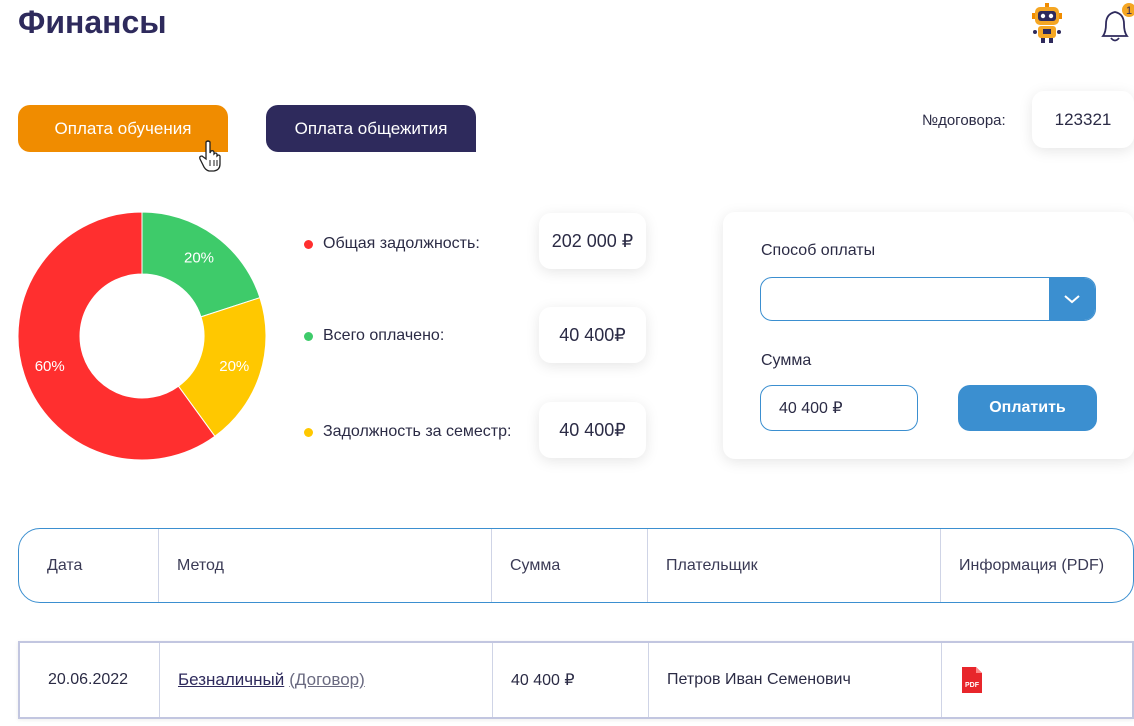  Describe the element at coordinates (417, 431) in the screenshot. I see `legend-label-semester-debt: Задолжность за семестр:` at that location.